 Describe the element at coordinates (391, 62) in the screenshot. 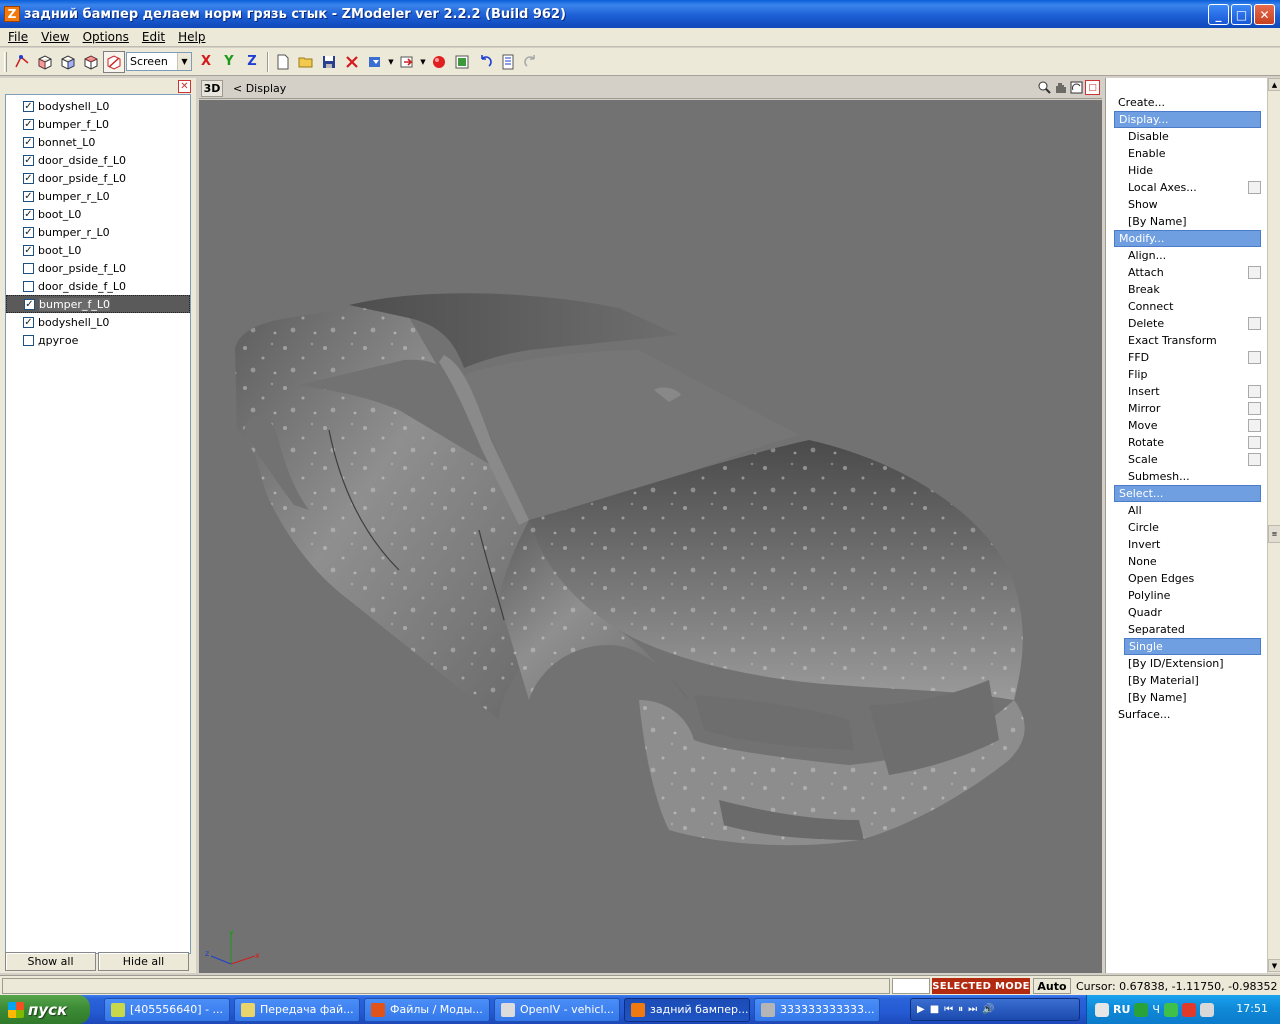

I see `import-dropdown-chevron-down-icon: ▼` at that location.